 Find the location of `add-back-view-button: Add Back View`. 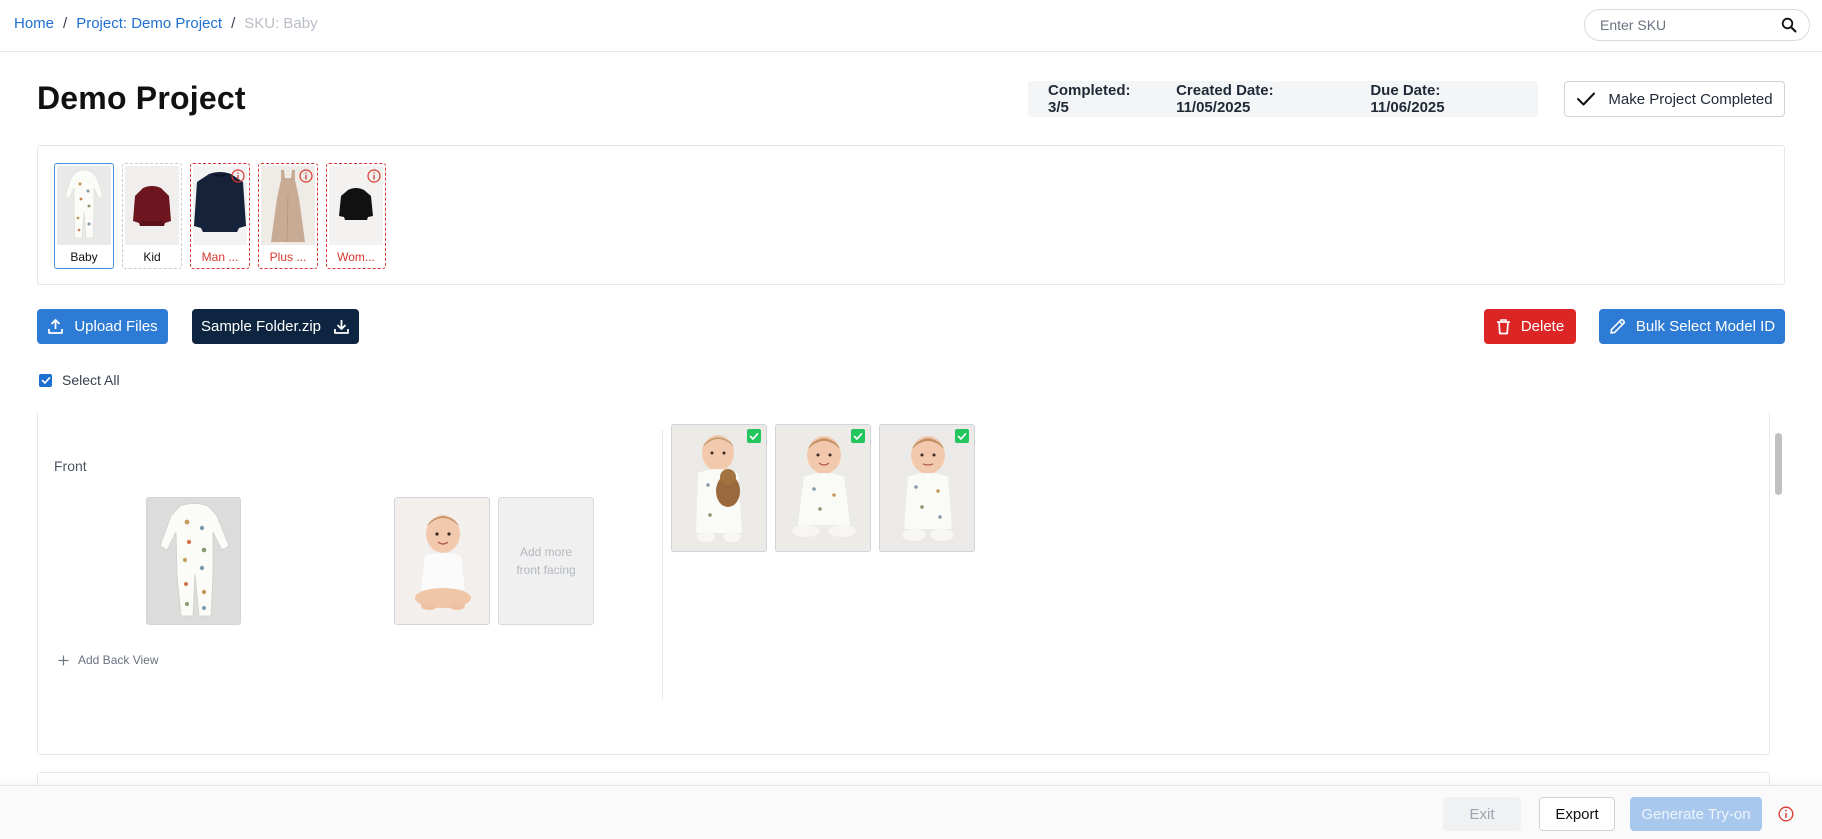

add-back-view-button: Add Back View is located at coordinates (108, 660).